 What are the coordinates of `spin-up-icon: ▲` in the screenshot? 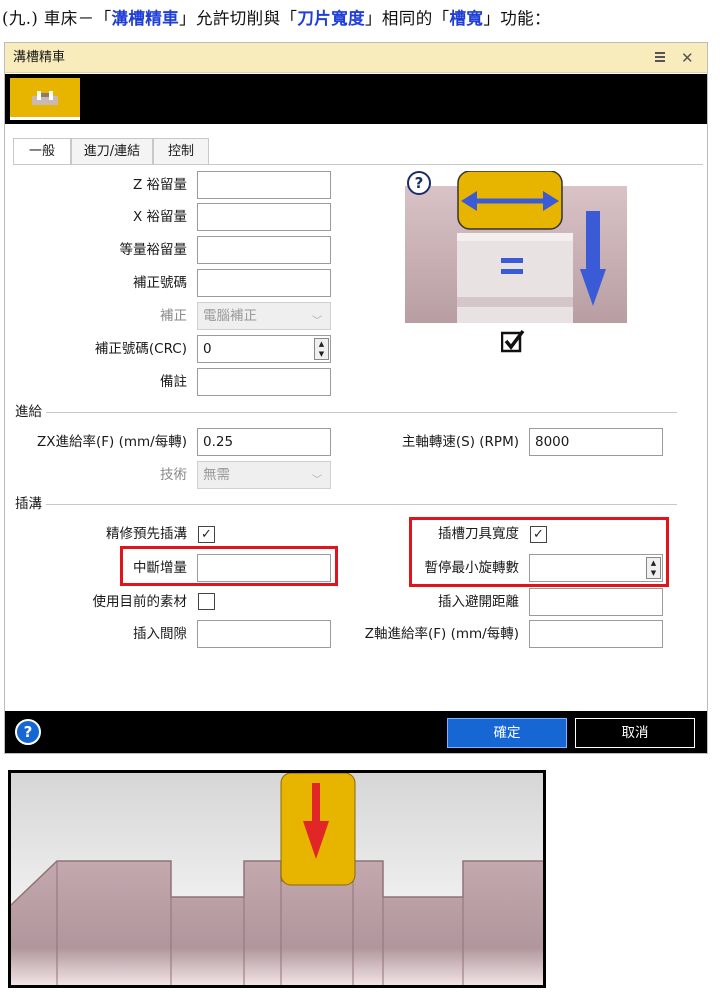 It's located at (321, 344).